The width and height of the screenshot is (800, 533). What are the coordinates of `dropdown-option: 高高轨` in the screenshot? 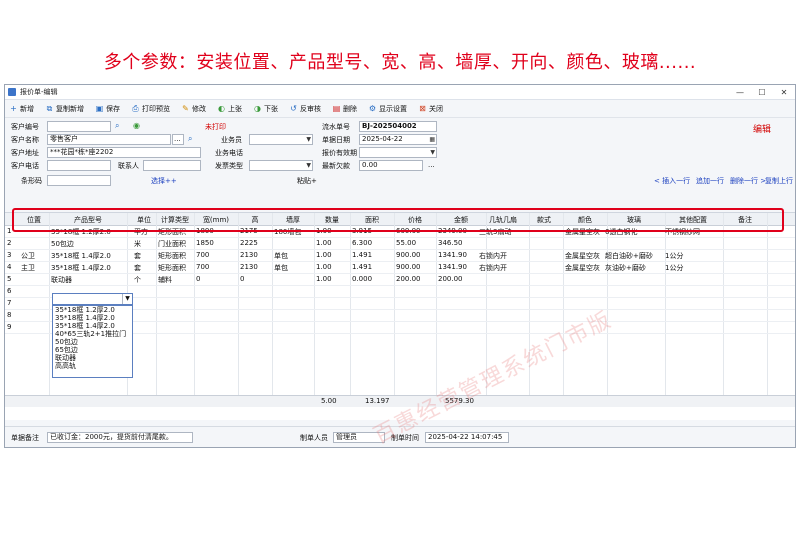 It's located at (92, 366).